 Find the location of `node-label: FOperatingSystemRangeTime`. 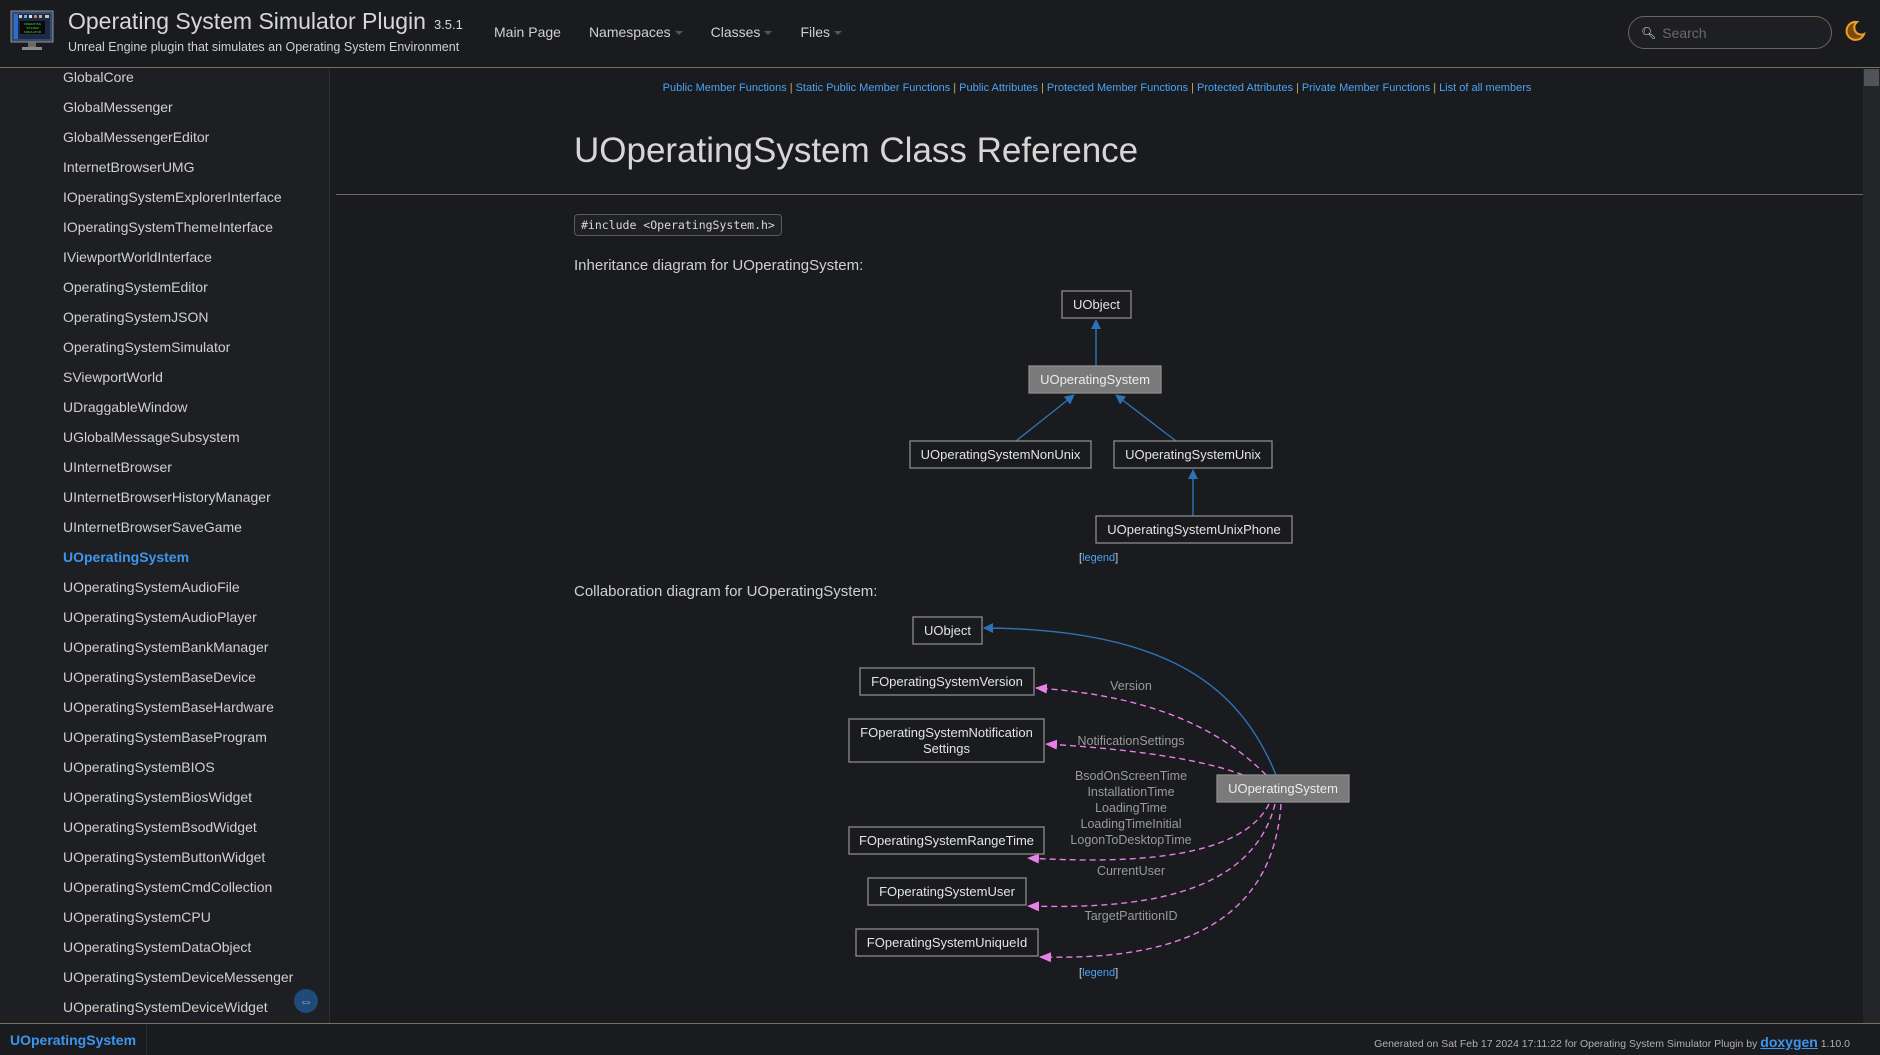

node-label: FOperatingSystemRangeTime is located at coordinates (946, 840).